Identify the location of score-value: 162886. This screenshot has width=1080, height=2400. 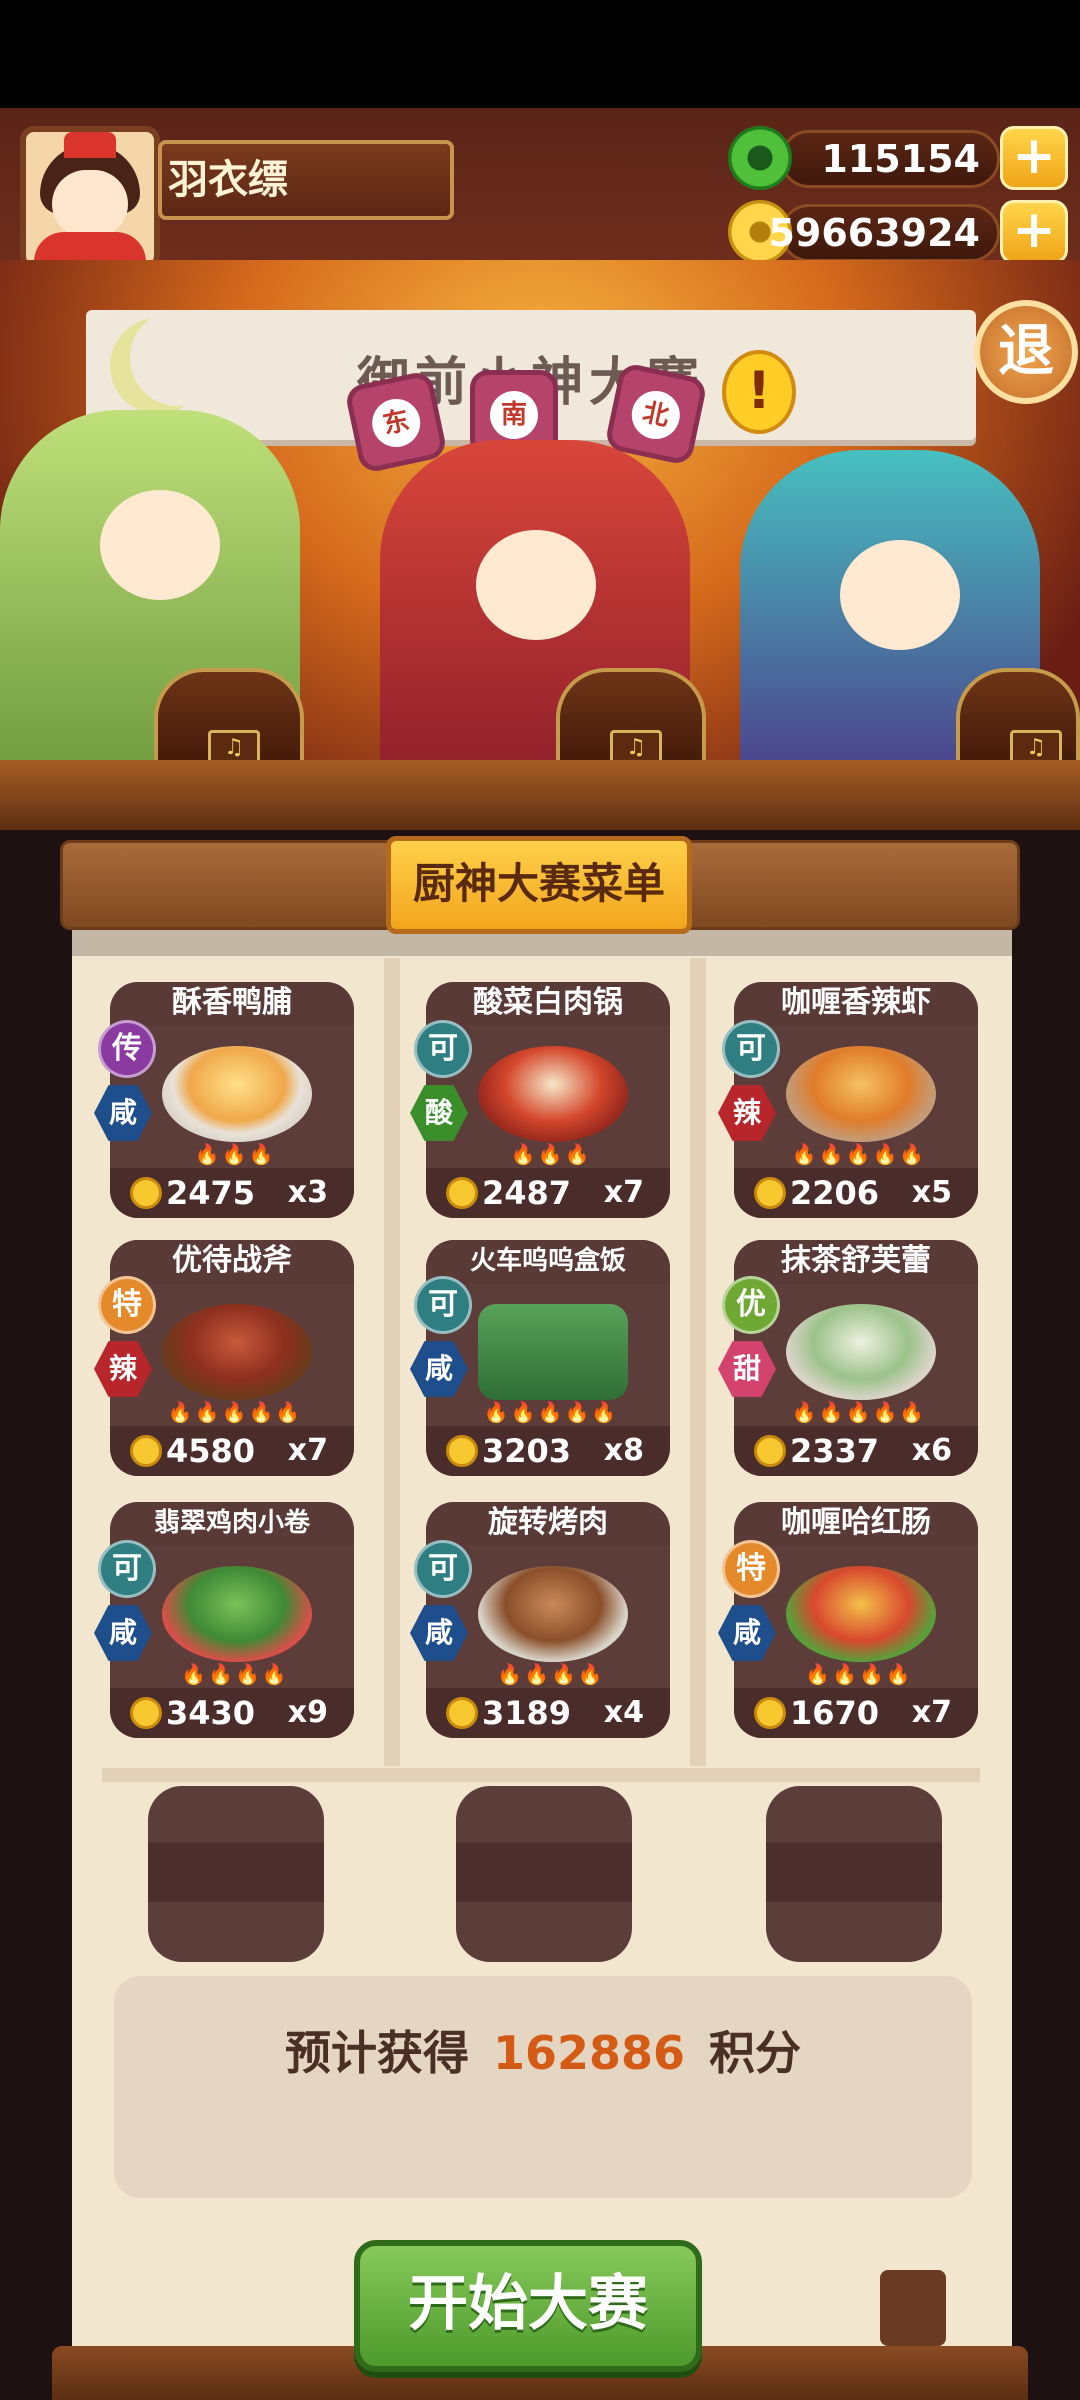
(589, 2053).